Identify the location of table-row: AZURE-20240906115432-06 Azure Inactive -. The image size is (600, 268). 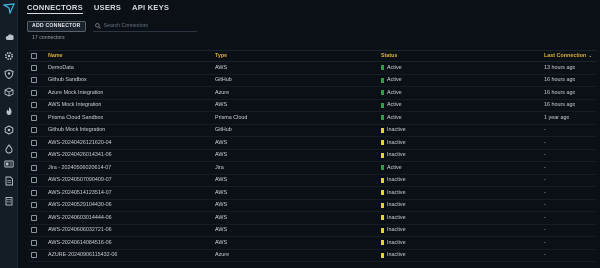
(312, 256).